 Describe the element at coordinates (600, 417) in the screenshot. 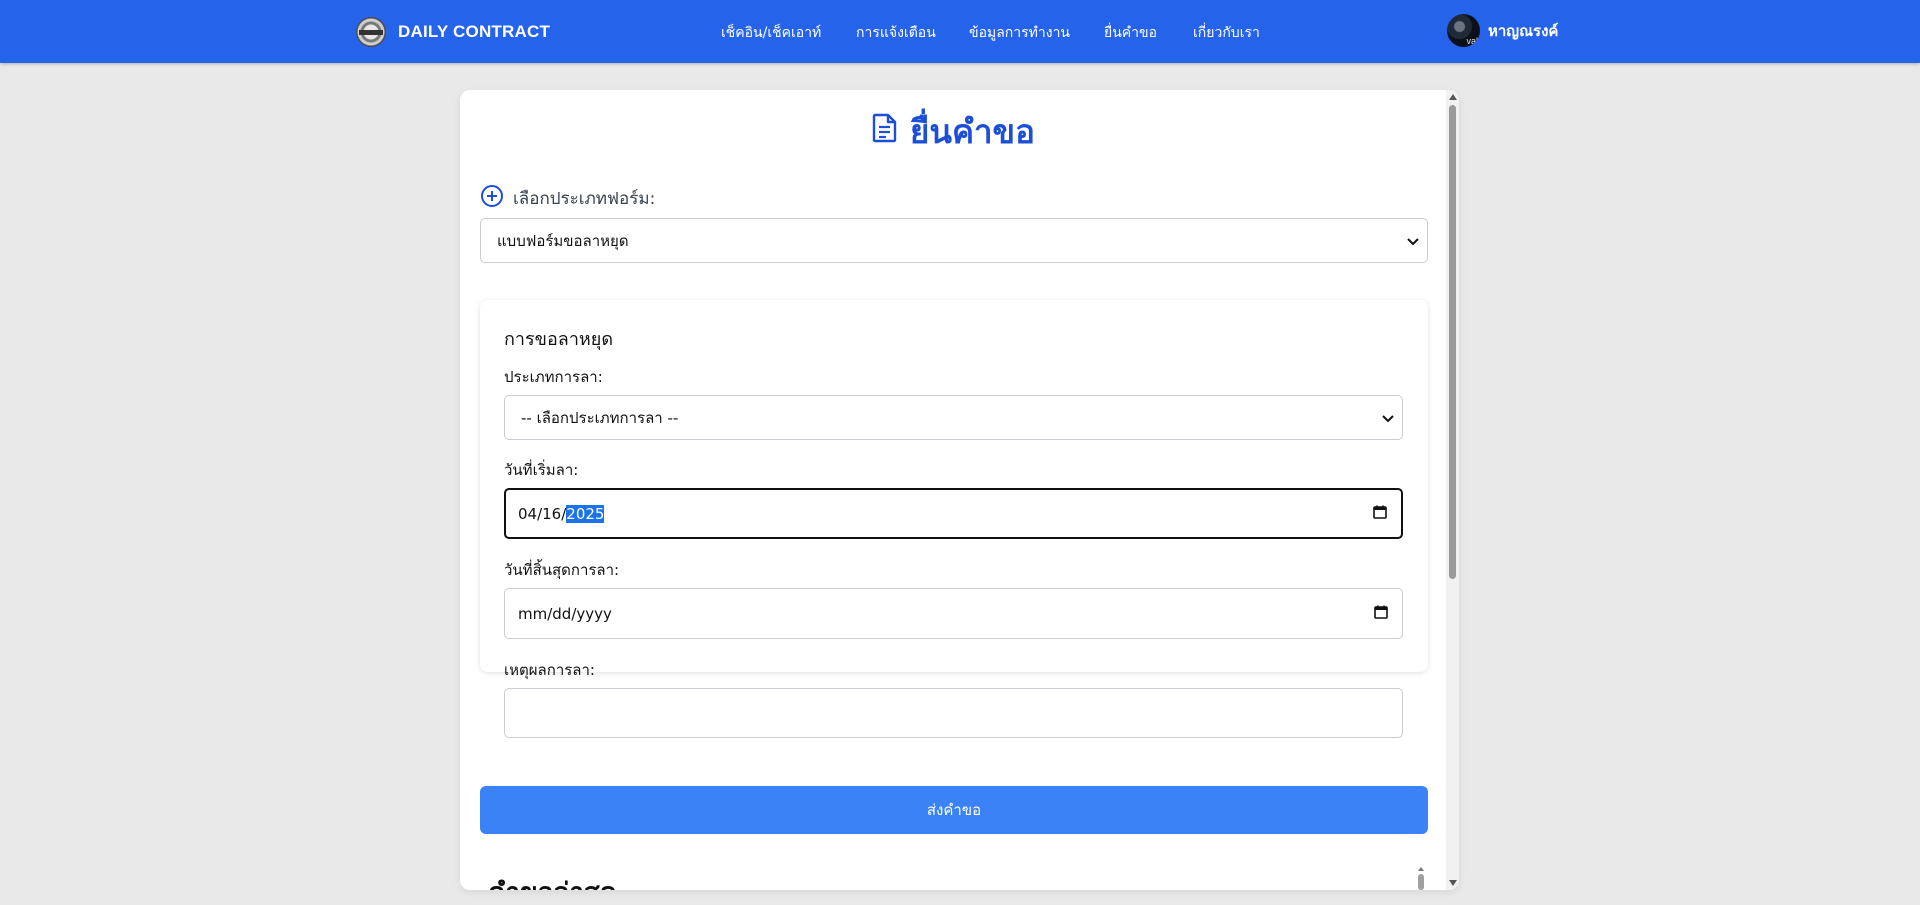

I see `leave-type-value: -- เลือกประเภทการลา --` at that location.